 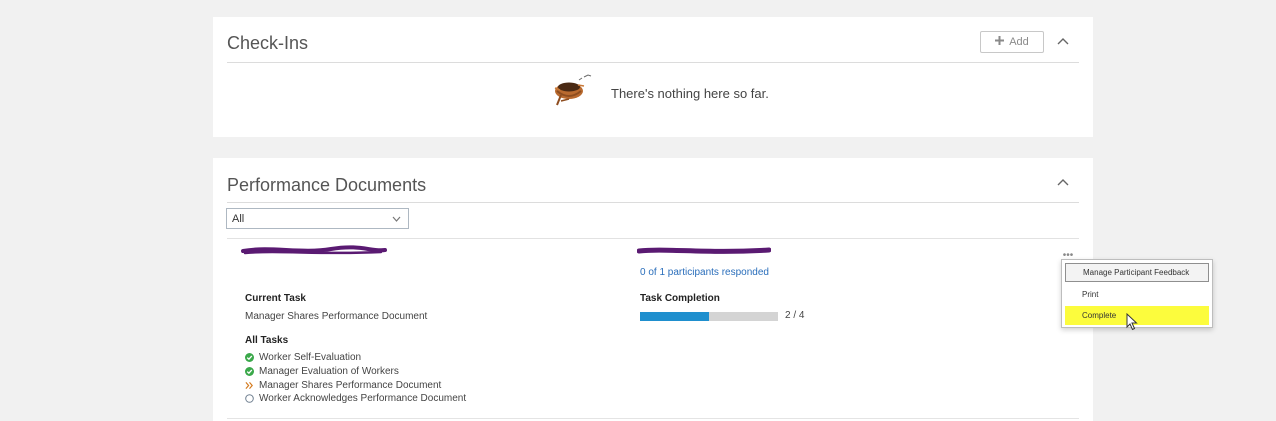 What do you see at coordinates (327, 185) in the screenshot?
I see `performance-documents-title: Performance Documents` at bounding box center [327, 185].